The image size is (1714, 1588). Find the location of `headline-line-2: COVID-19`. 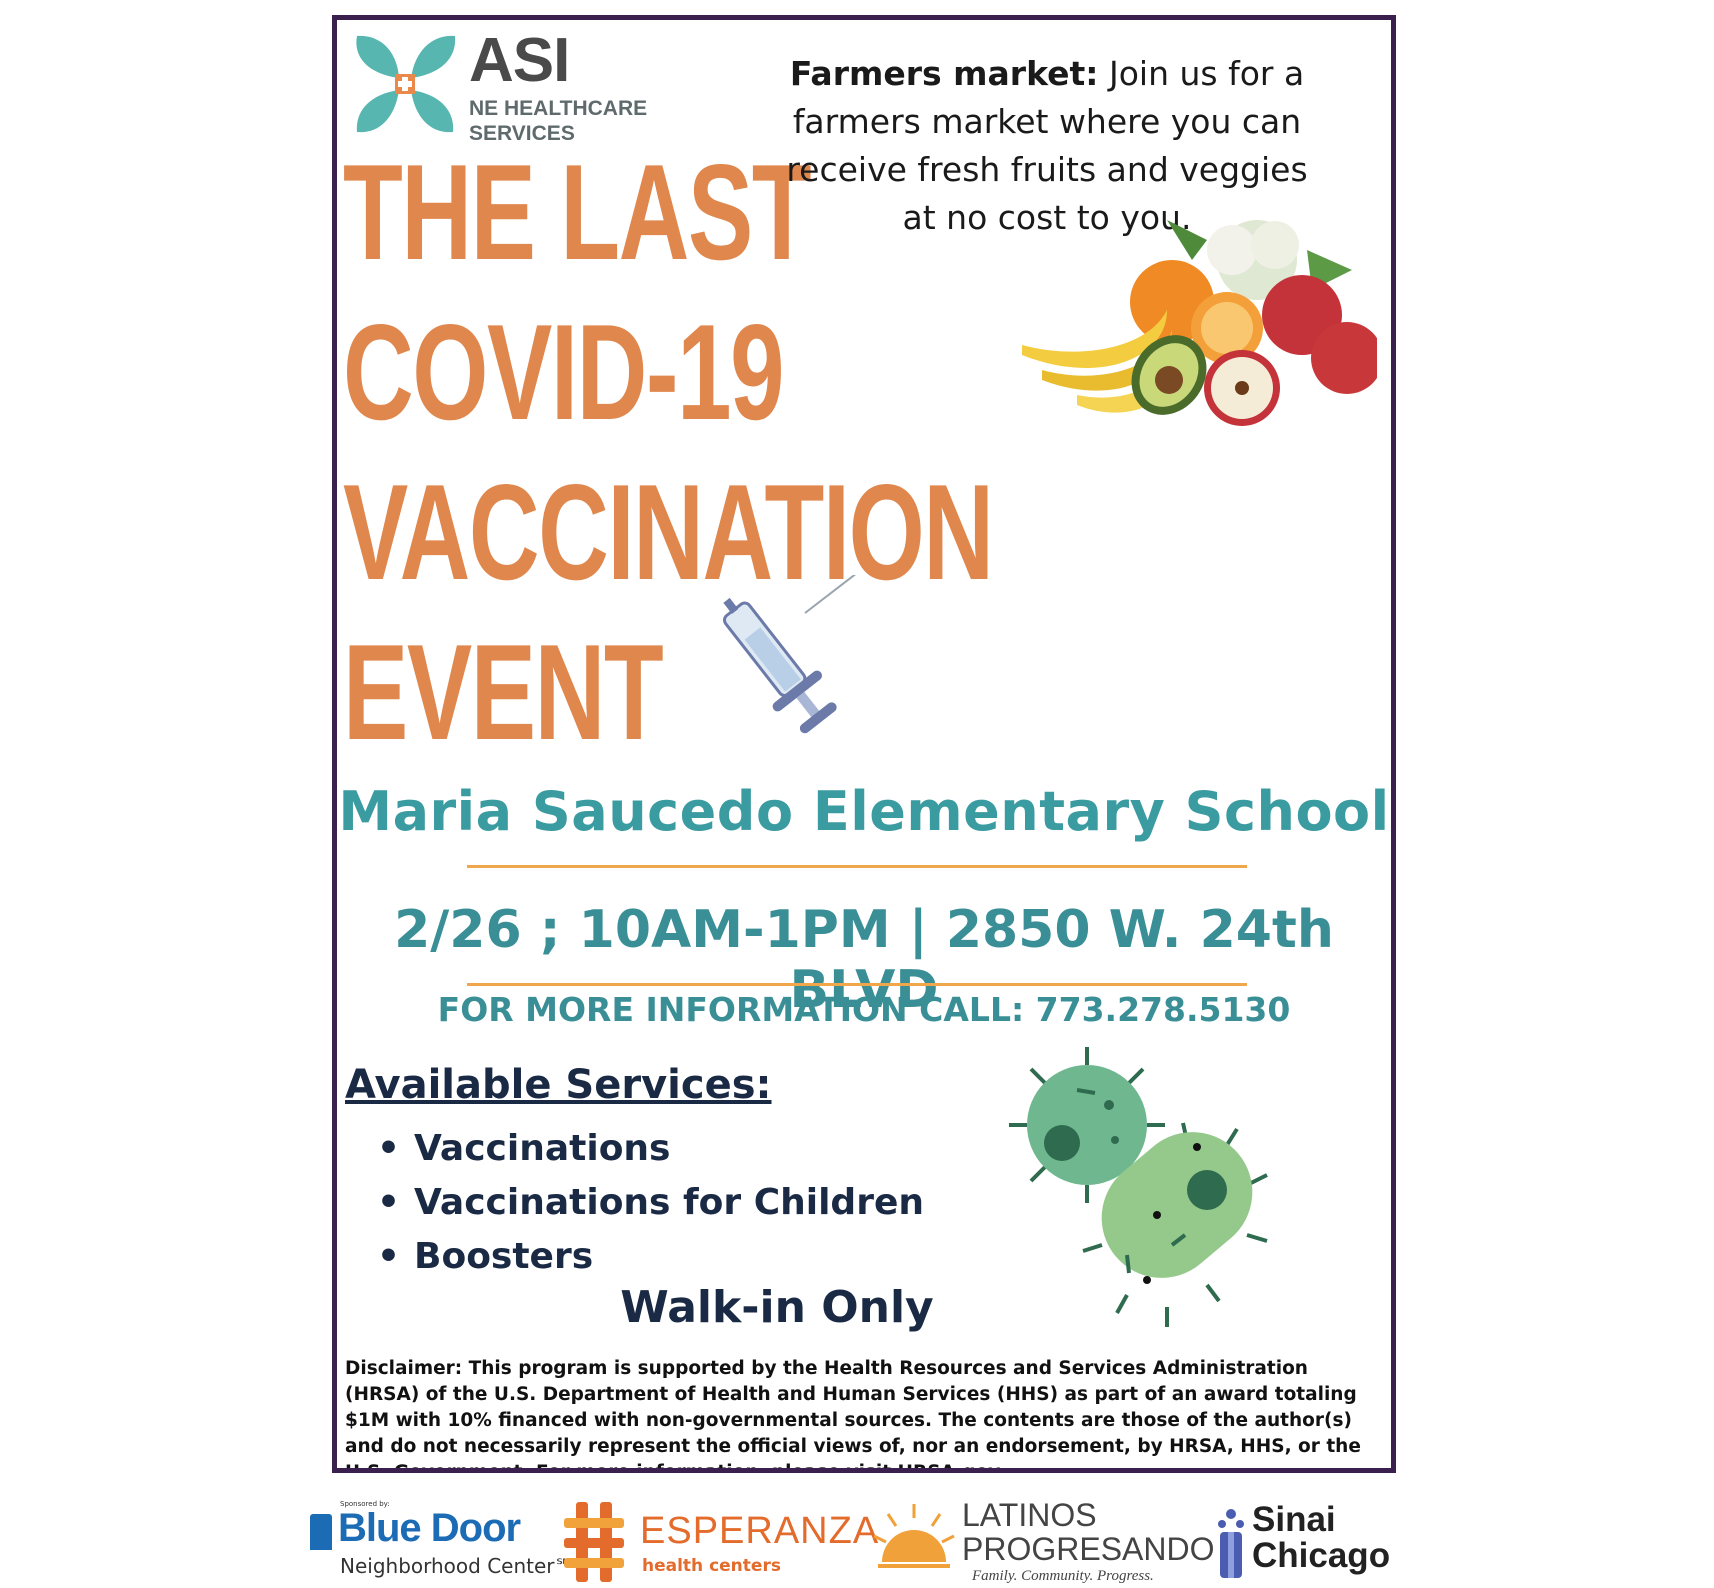

headline-line-2: COVID-19 is located at coordinates (564, 372).